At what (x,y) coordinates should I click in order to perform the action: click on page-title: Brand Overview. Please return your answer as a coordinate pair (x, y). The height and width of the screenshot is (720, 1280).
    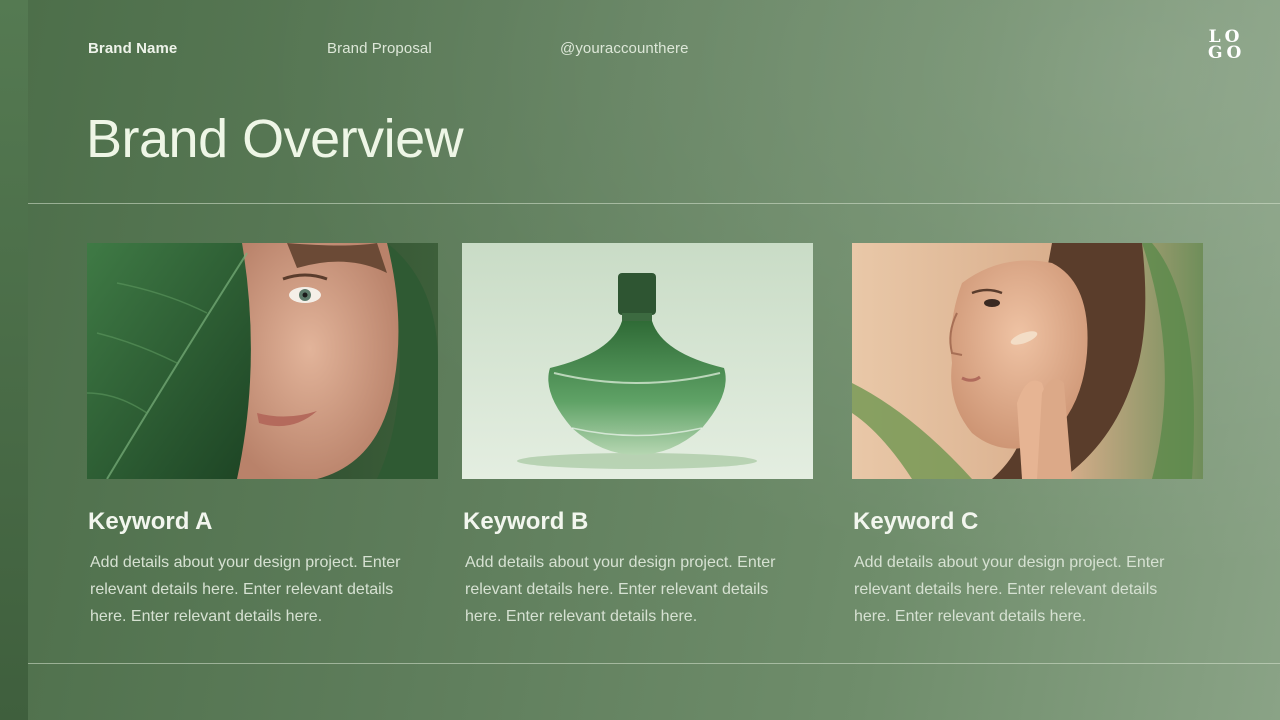
    Looking at the image, I should click on (275, 139).